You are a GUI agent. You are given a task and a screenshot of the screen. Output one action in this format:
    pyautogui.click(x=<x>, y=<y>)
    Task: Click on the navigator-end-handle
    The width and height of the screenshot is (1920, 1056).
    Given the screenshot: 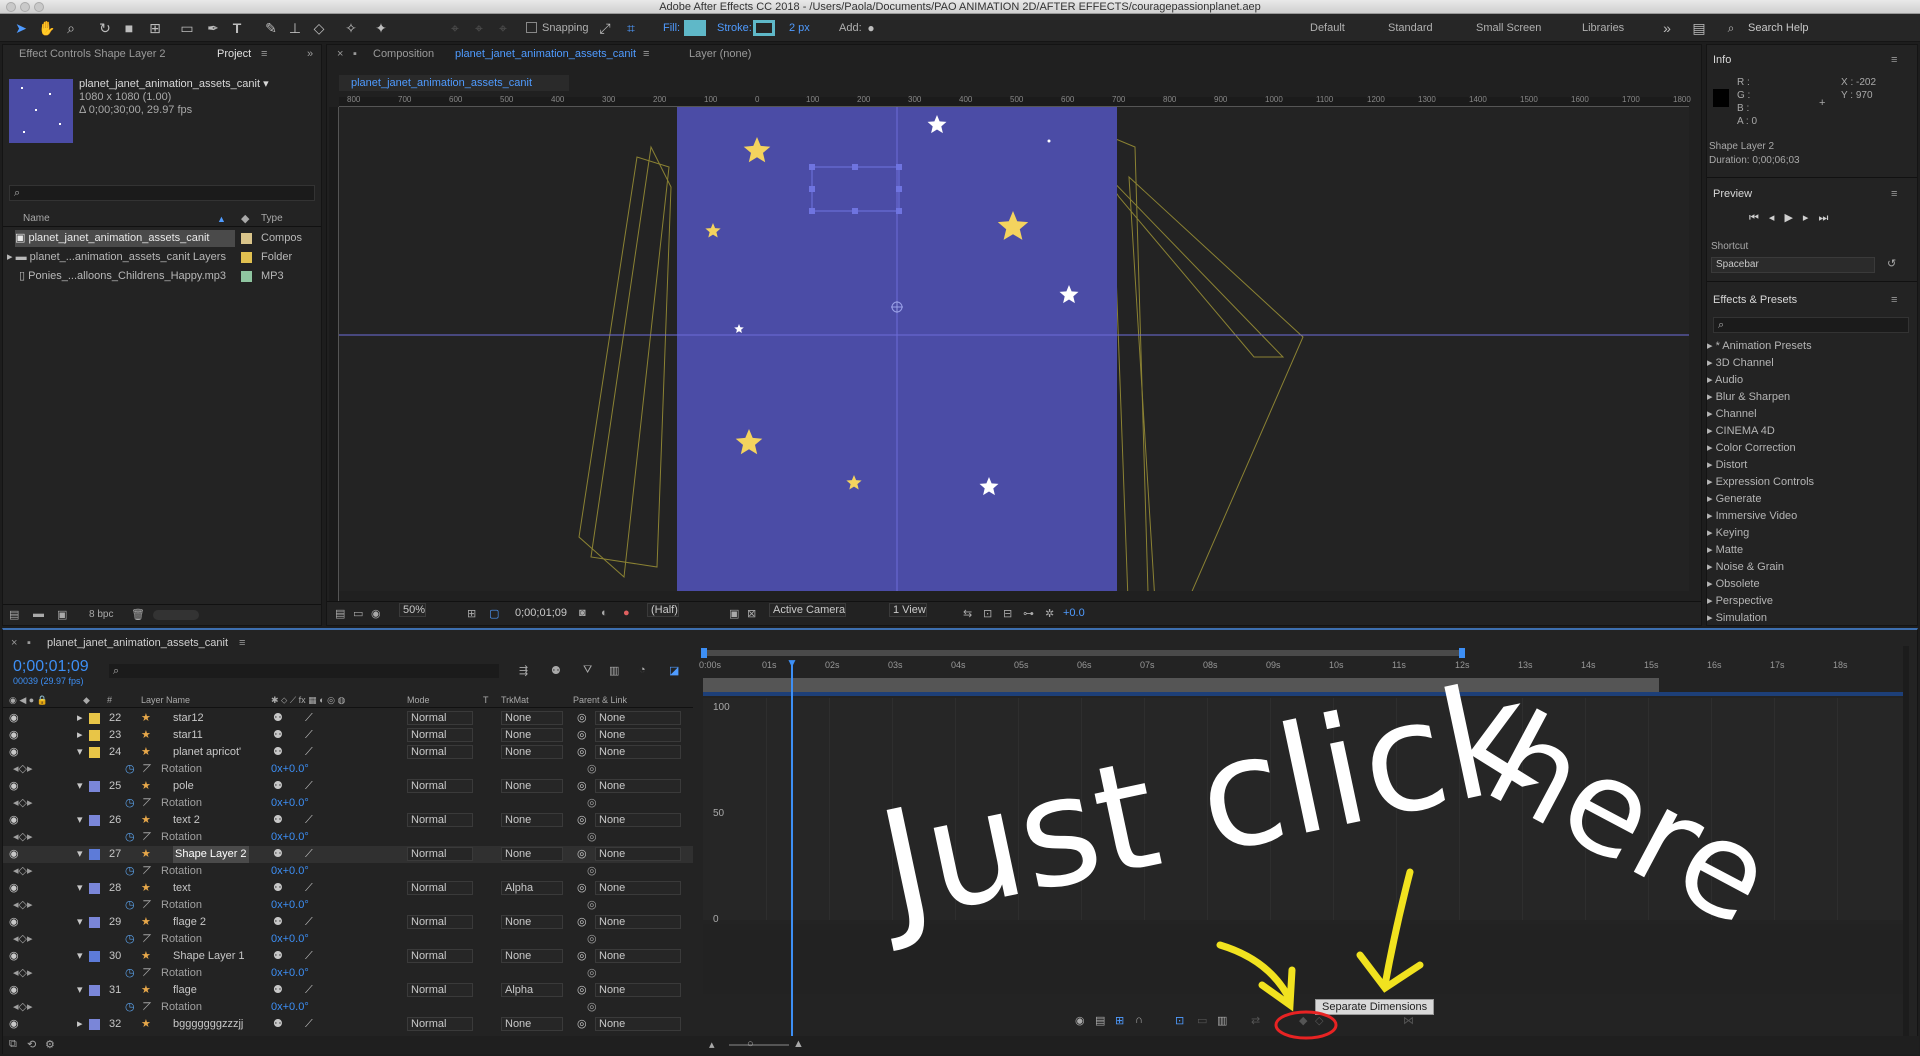 What is the action you would take?
    pyautogui.click(x=1462, y=653)
    